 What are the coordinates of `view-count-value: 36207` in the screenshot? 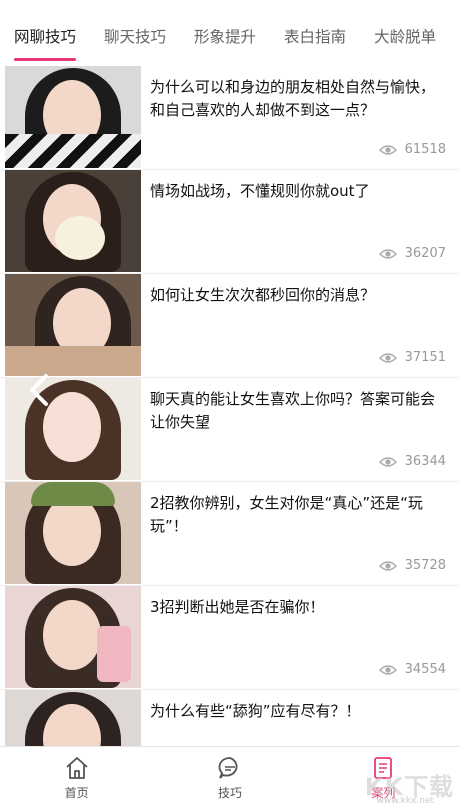 It's located at (425, 253).